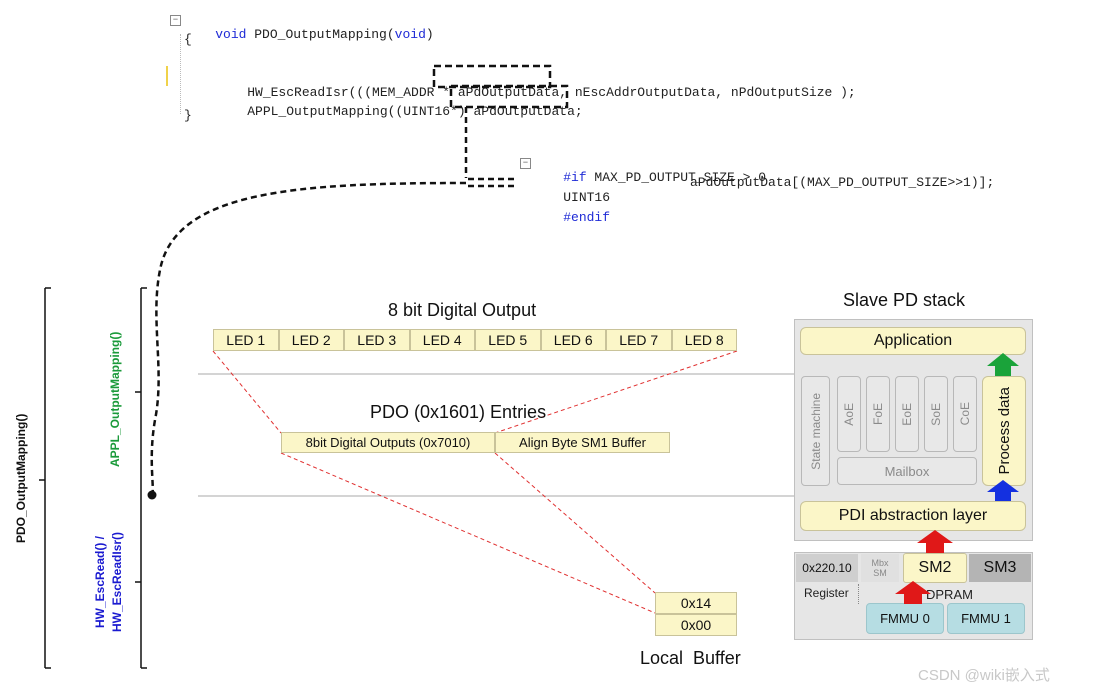 This screenshot has width=1103, height=695. Describe the element at coordinates (957, 478) in the screenshot. I see `stack-arrows` at that location.